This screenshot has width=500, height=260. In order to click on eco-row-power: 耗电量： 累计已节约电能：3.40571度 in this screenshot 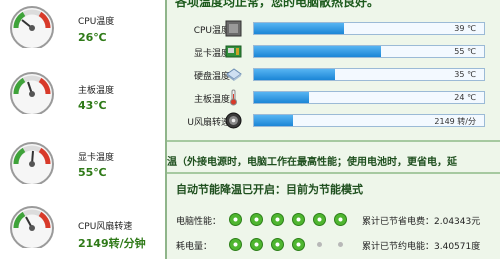, I will do `click(333, 245)`.